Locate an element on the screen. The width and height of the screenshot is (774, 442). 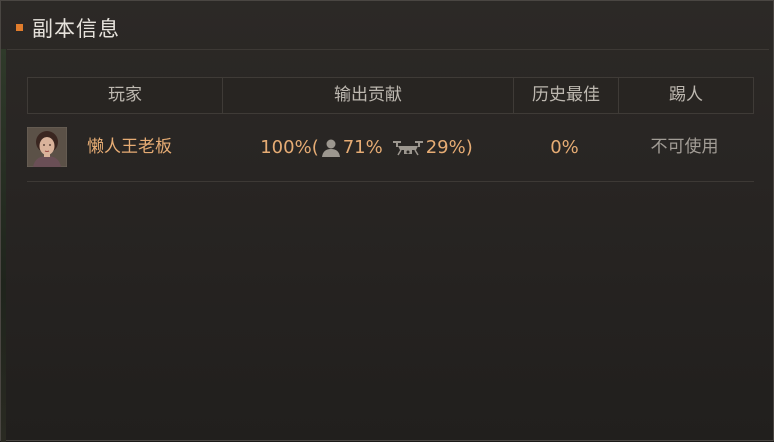
output-pet-share: 29%) is located at coordinates (449, 147).